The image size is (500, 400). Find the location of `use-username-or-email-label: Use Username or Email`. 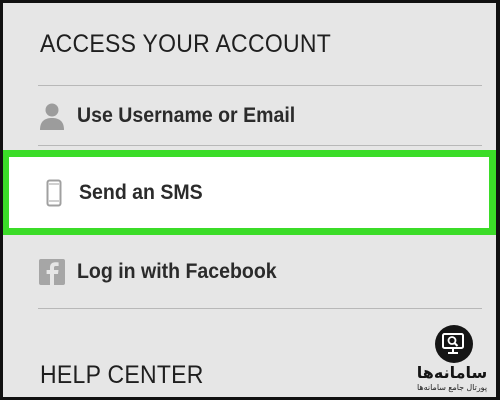

use-username-or-email-label: Use Username or Email is located at coordinates (186, 115).